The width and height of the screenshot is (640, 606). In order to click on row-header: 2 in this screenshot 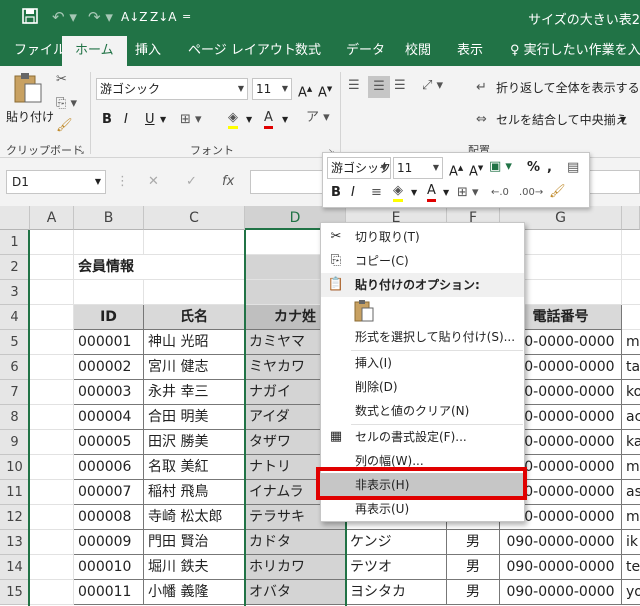, I will do `click(15, 267)`.